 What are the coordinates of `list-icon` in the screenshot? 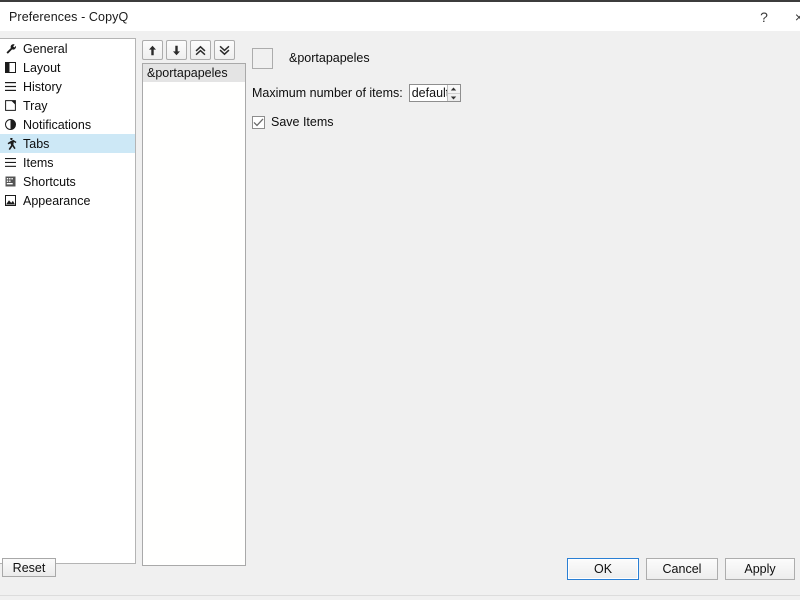 It's located at (10, 87).